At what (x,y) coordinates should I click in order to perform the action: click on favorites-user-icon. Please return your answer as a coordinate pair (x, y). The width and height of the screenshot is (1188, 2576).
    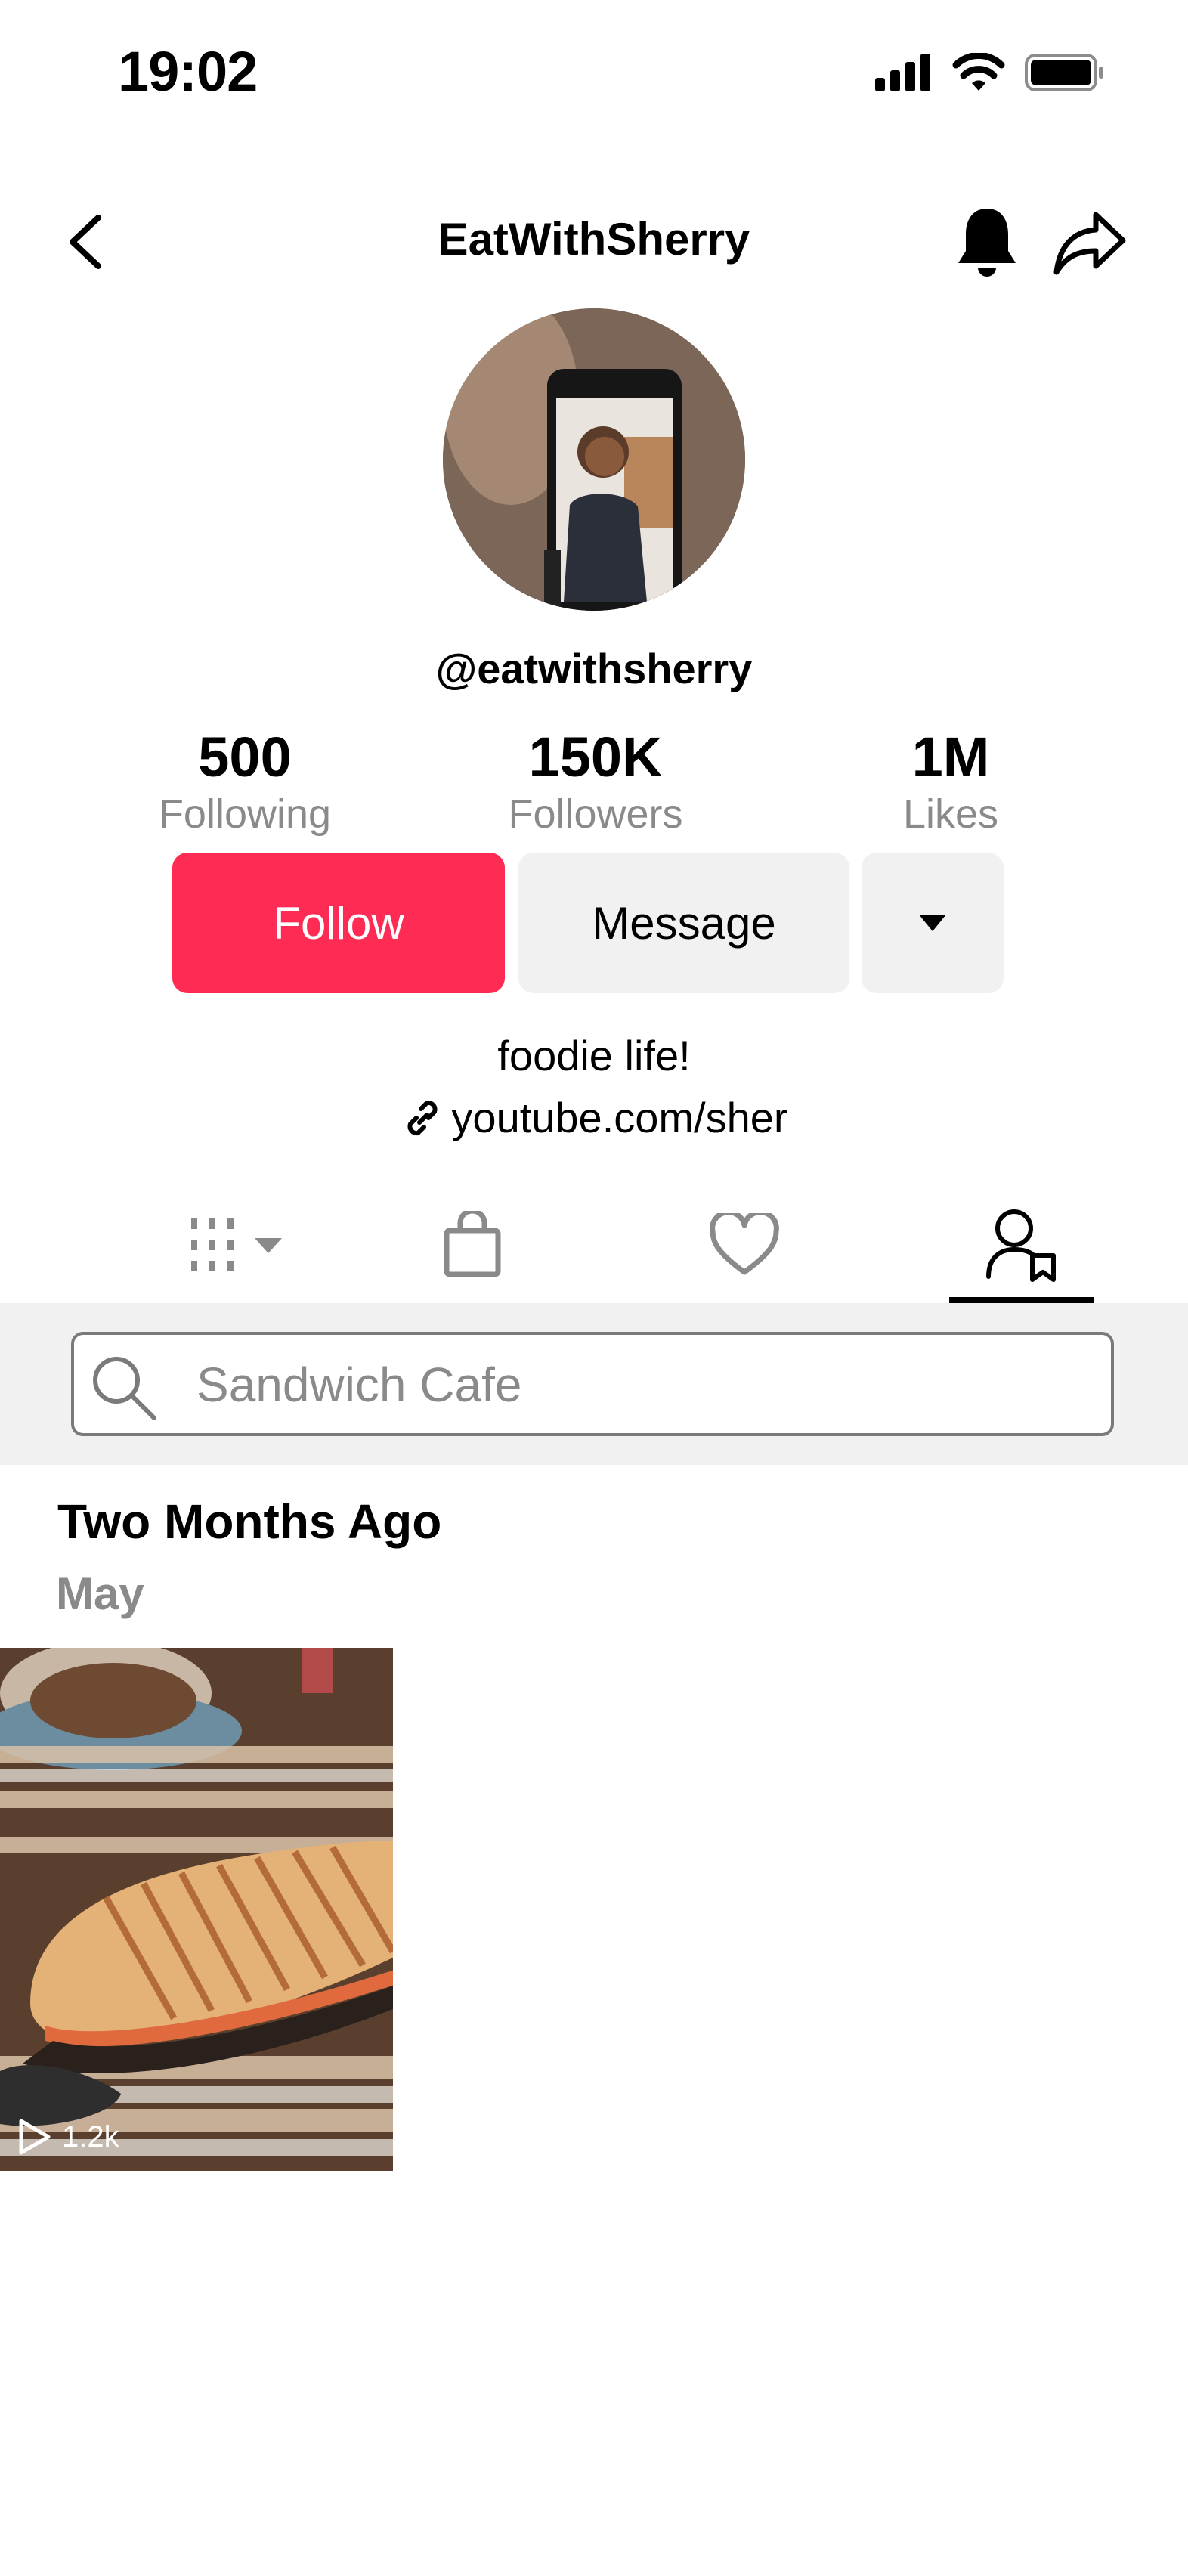
    Looking at the image, I should click on (1021, 1245).